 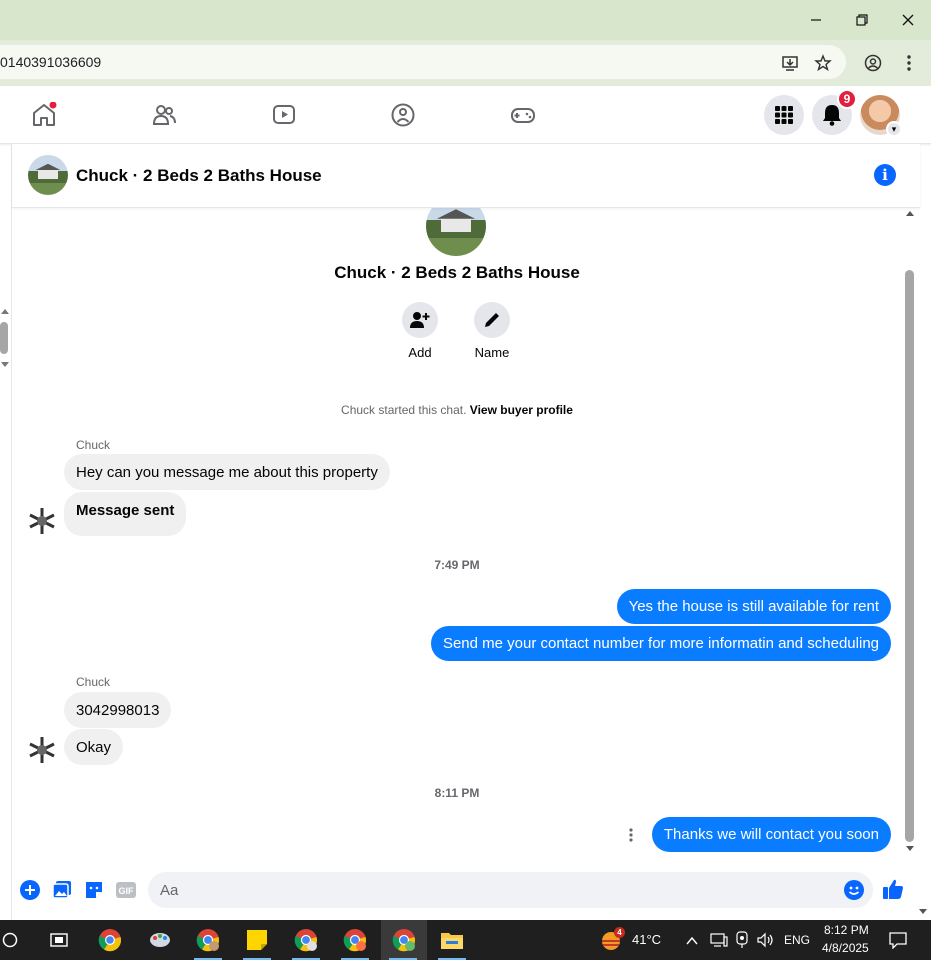 I want to click on incoming-message-sent-notice: Message sent, so click(x=125, y=514).